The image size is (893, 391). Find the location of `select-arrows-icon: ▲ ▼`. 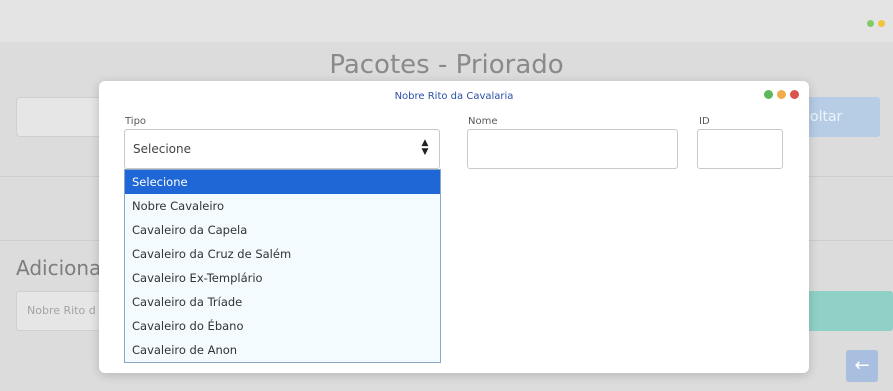

select-arrows-icon: ▲ ▼ is located at coordinates (425, 147).